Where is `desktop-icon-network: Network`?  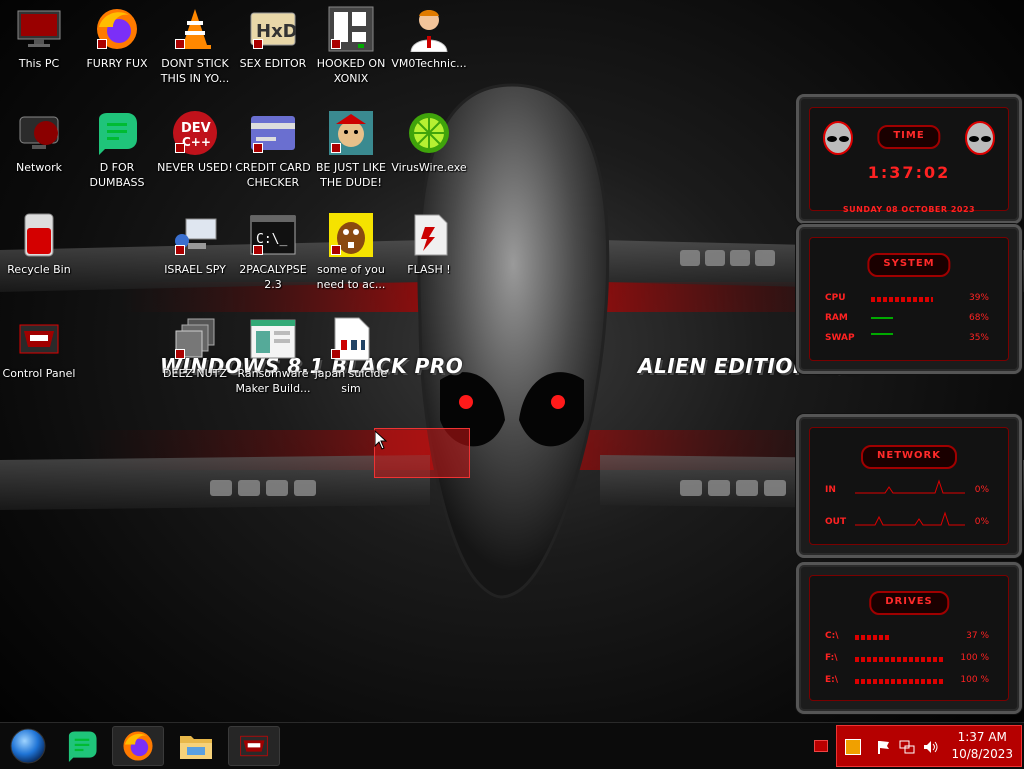 desktop-icon-network: Network is located at coordinates (39, 142).